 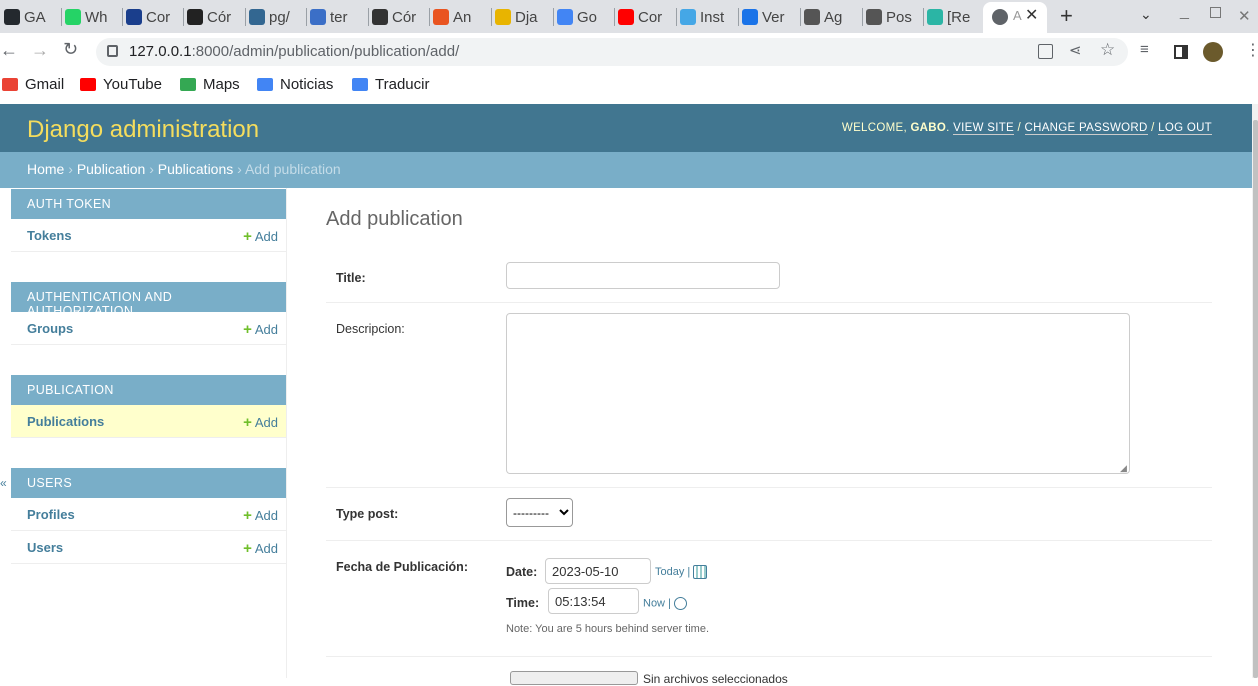 What do you see at coordinates (584, 17) in the screenshot?
I see `browser-tab: Go` at bounding box center [584, 17].